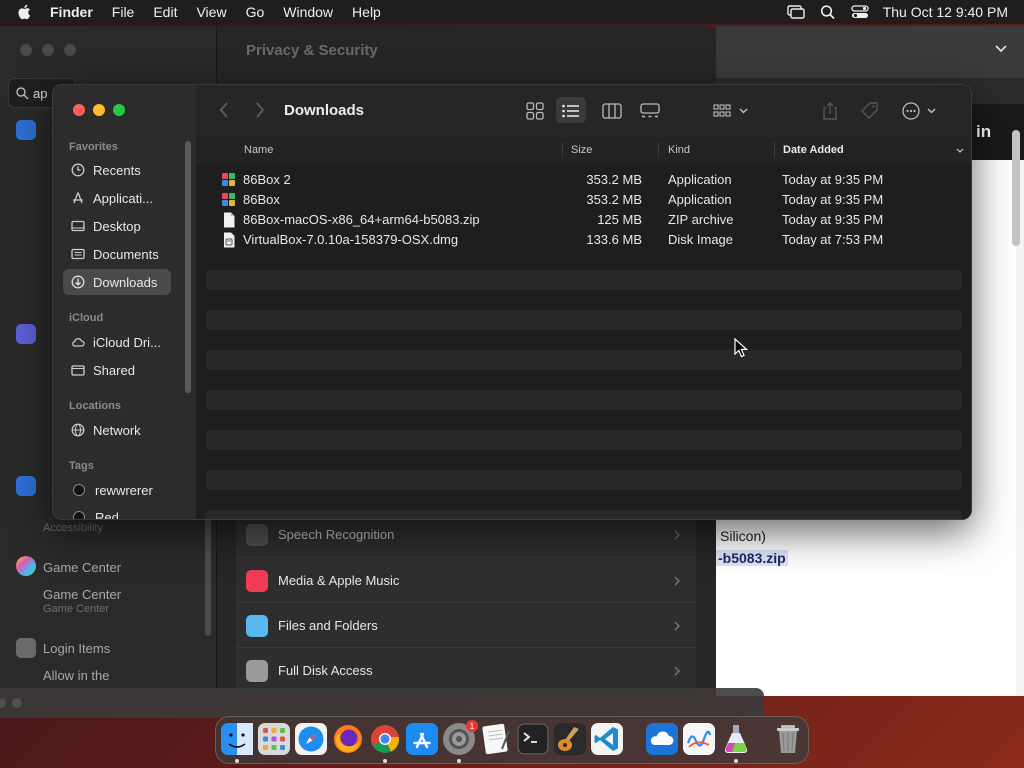 This screenshot has width=1024, height=768. Describe the element at coordinates (257, 580) in the screenshot. I see `music-icon` at that location.